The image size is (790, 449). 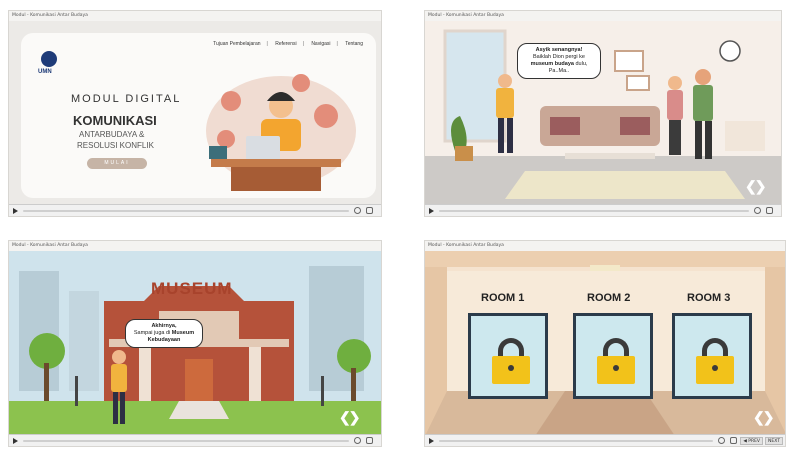 I want to click on next-button: NEXT, so click(x=774, y=441).